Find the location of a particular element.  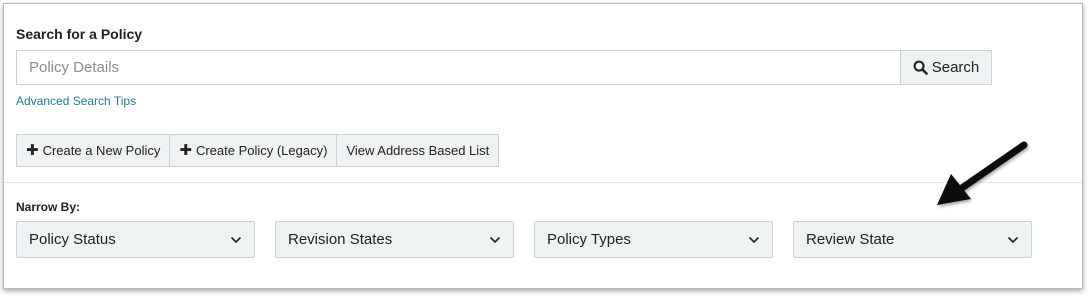

view-address-based-list-label: View Address Based List is located at coordinates (418, 150).